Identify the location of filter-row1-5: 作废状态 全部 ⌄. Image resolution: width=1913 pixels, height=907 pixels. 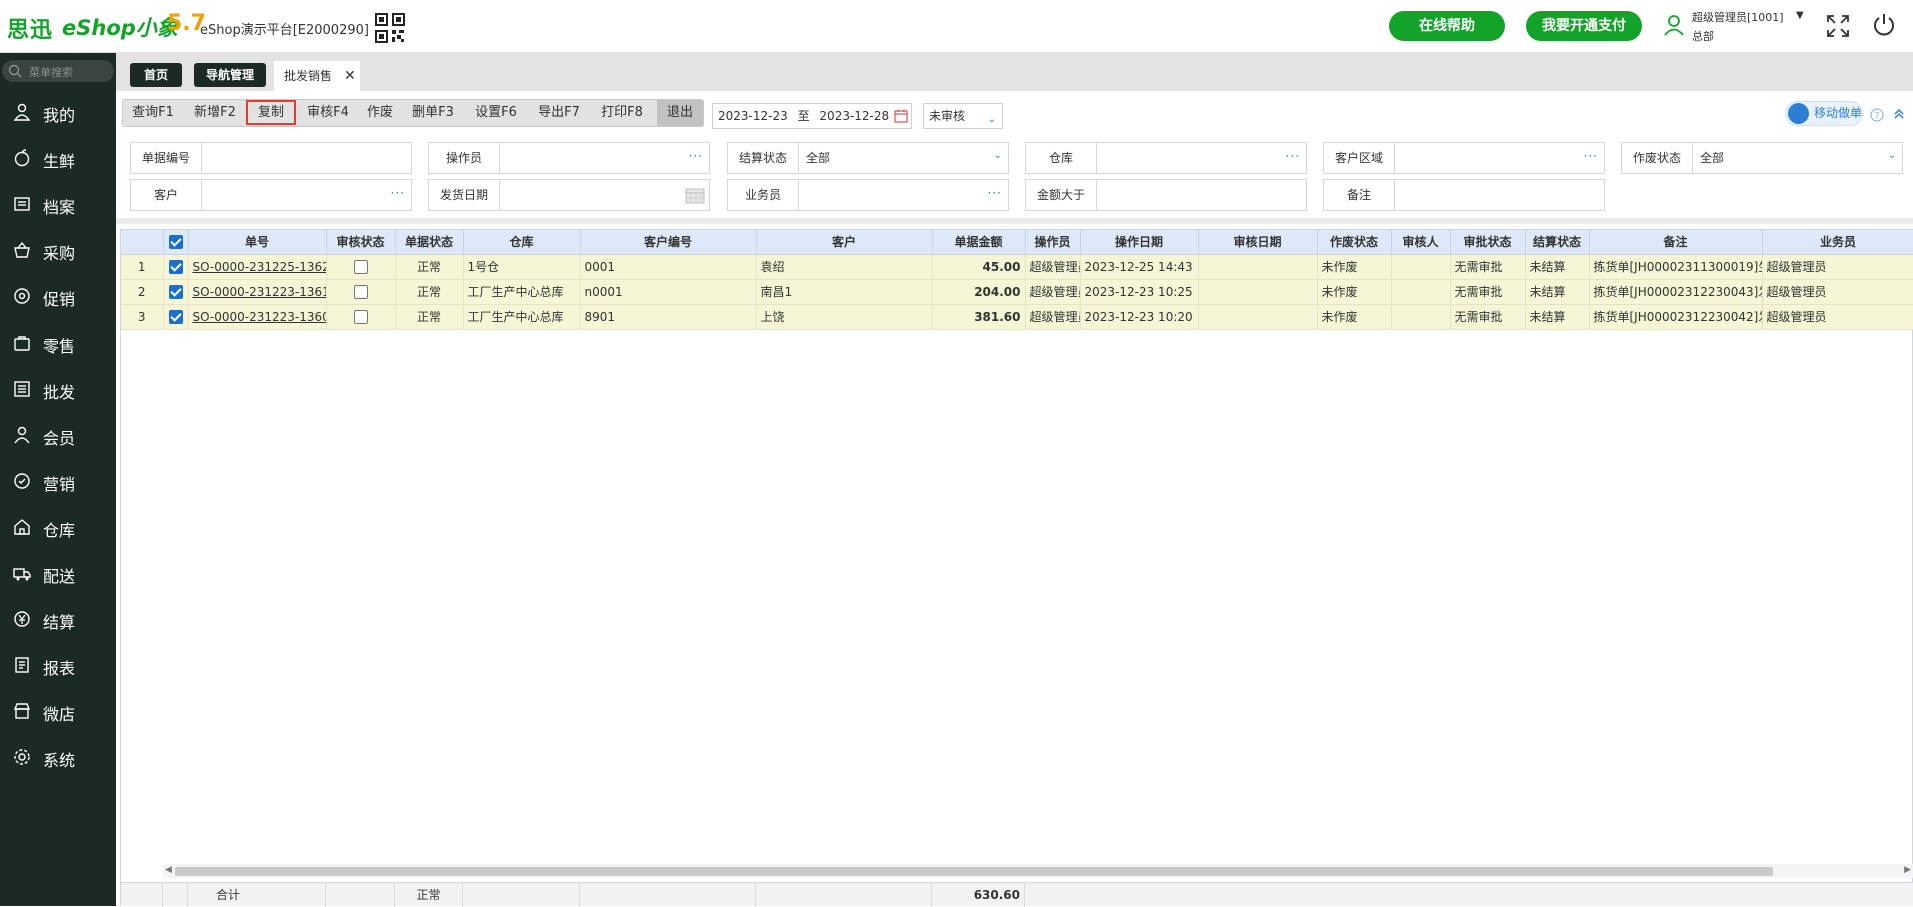
(1762, 158).